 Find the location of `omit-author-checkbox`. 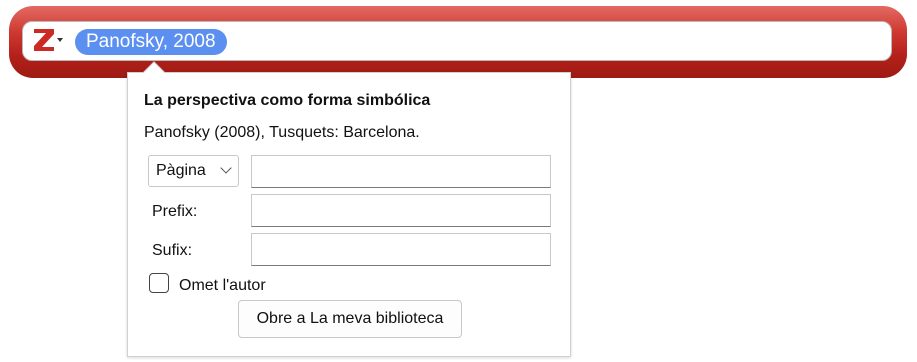

omit-author-checkbox is located at coordinates (159, 283).